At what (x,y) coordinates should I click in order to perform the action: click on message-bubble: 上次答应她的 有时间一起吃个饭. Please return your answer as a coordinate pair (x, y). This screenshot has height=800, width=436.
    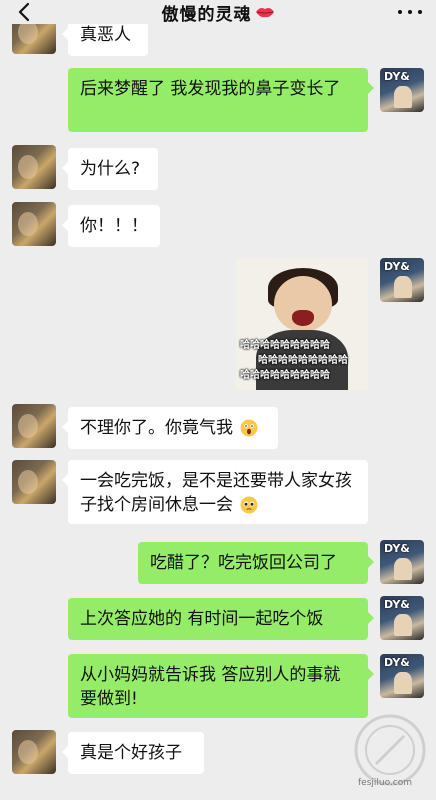
    Looking at the image, I should click on (221, 619).